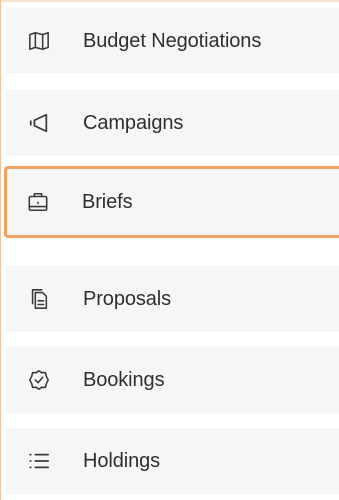 The image size is (339, 500). I want to click on sidebar-item-budget-negotiations: Budget Negotiations, so click(172, 41).